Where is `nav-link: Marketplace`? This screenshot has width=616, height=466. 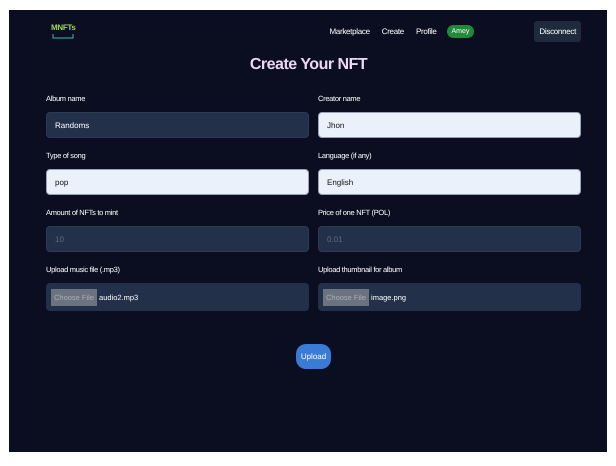
nav-link: Marketplace is located at coordinates (349, 31).